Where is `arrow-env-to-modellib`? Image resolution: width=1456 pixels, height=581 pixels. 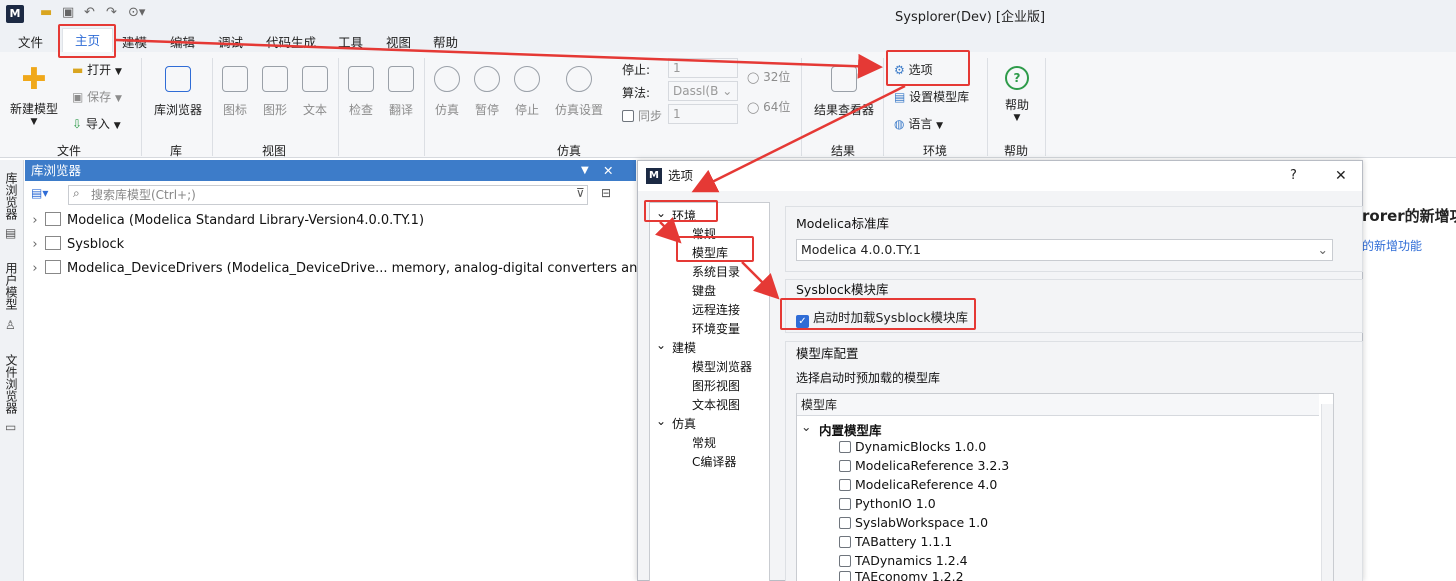
arrow-env-to-modellib is located at coordinates (668, 230).